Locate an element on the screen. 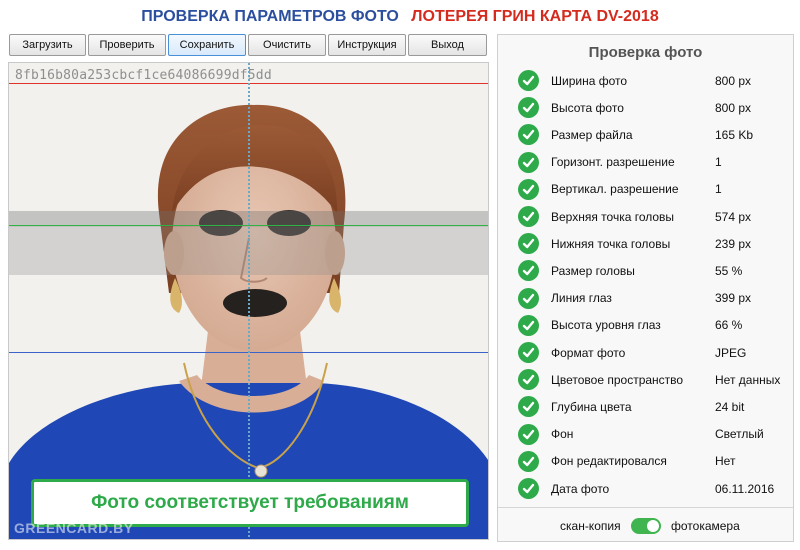  check-value: 239 px is located at coordinates (733, 243).